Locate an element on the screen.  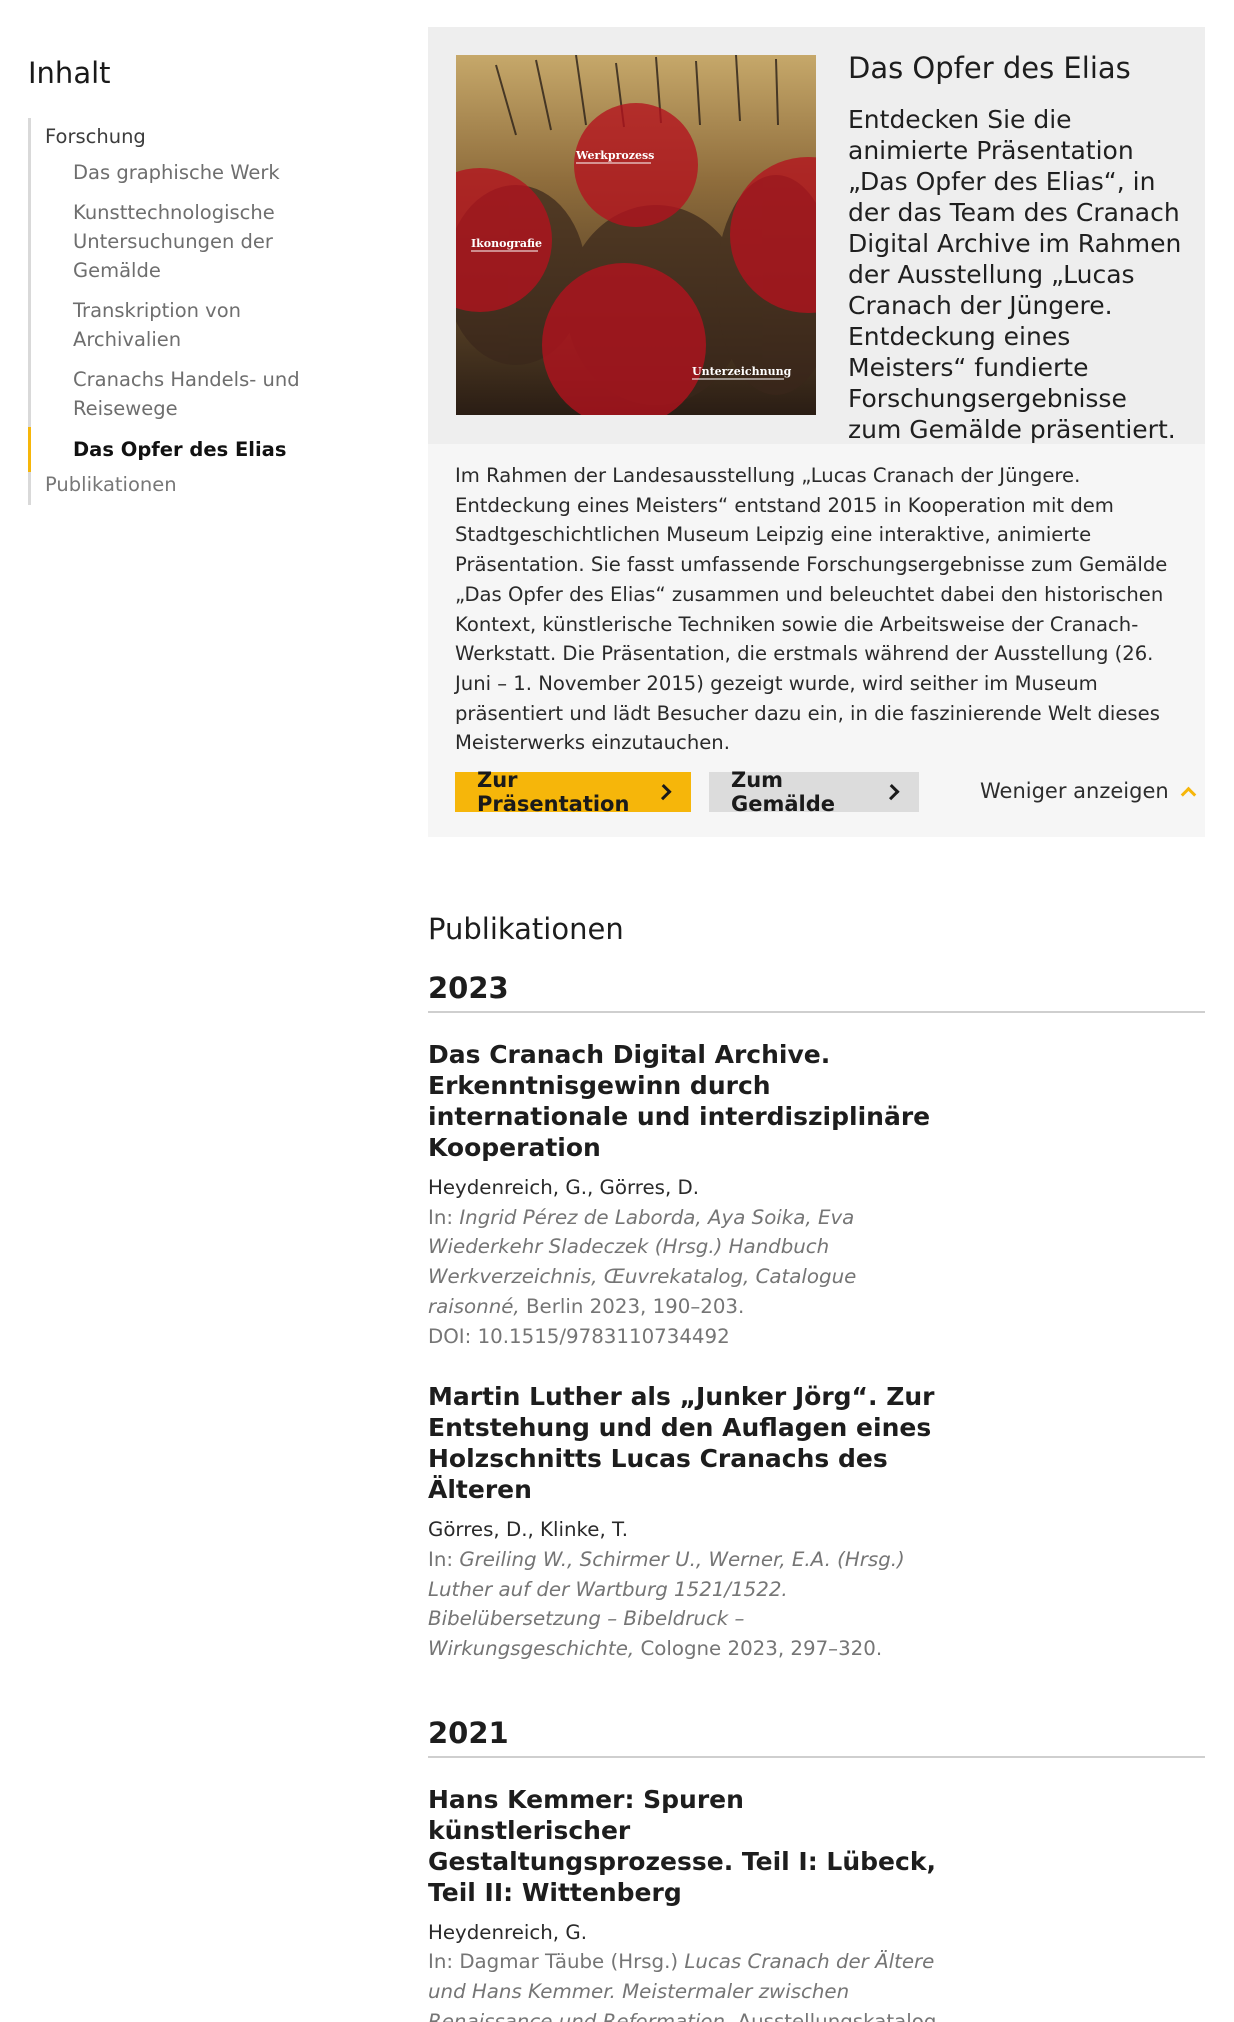
sidebar-item-forschung: Forschung is located at coordinates (194, 134).